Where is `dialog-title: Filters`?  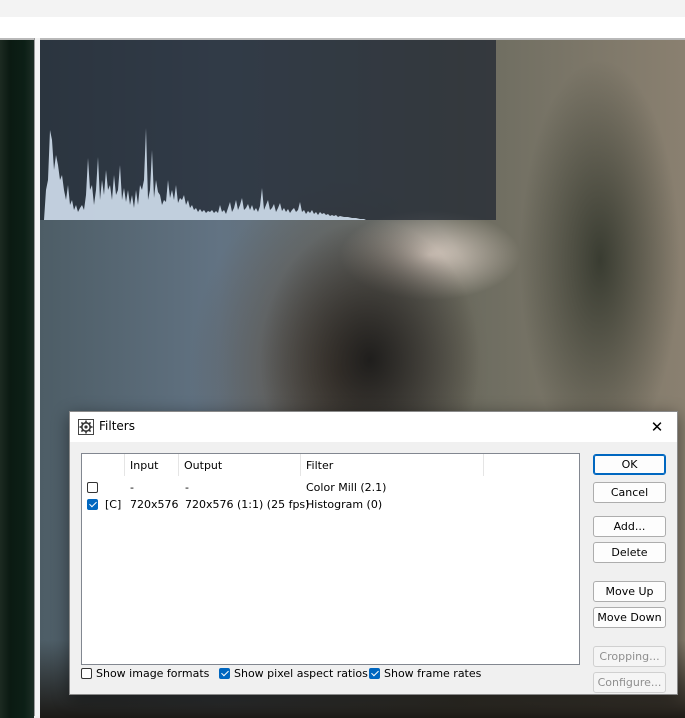 dialog-title: Filters is located at coordinates (117, 426).